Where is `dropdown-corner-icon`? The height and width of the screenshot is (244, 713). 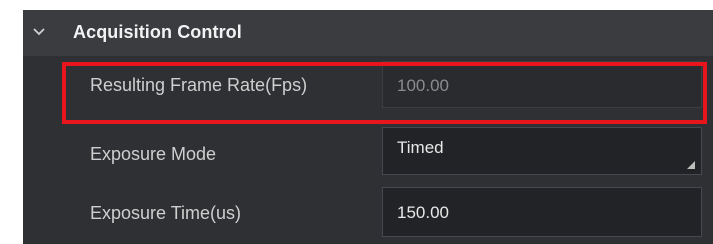
dropdown-corner-icon is located at coordinates (691, 165).